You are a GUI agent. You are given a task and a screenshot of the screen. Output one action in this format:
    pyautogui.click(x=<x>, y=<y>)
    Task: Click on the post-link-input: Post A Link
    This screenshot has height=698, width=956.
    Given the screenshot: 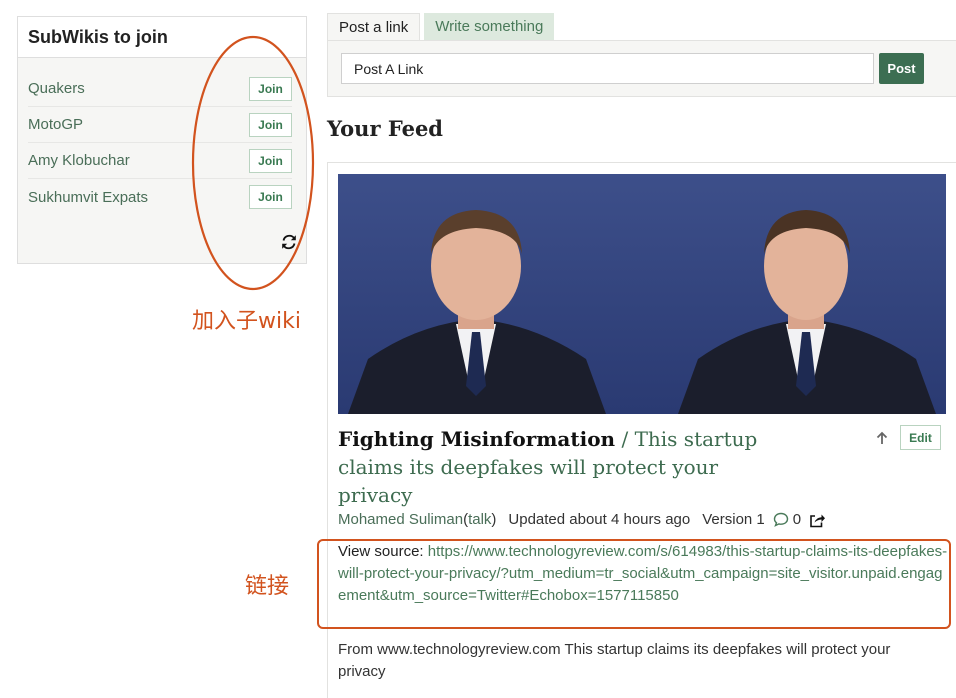 What is the action you would take?
    pyautogui.click(x=607, y=68)
    